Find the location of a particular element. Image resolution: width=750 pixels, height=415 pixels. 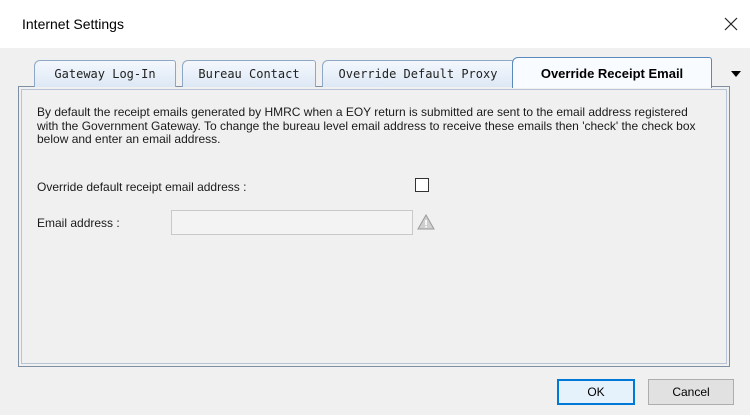

tab-scroll-button is located at coordinates (736, 74).